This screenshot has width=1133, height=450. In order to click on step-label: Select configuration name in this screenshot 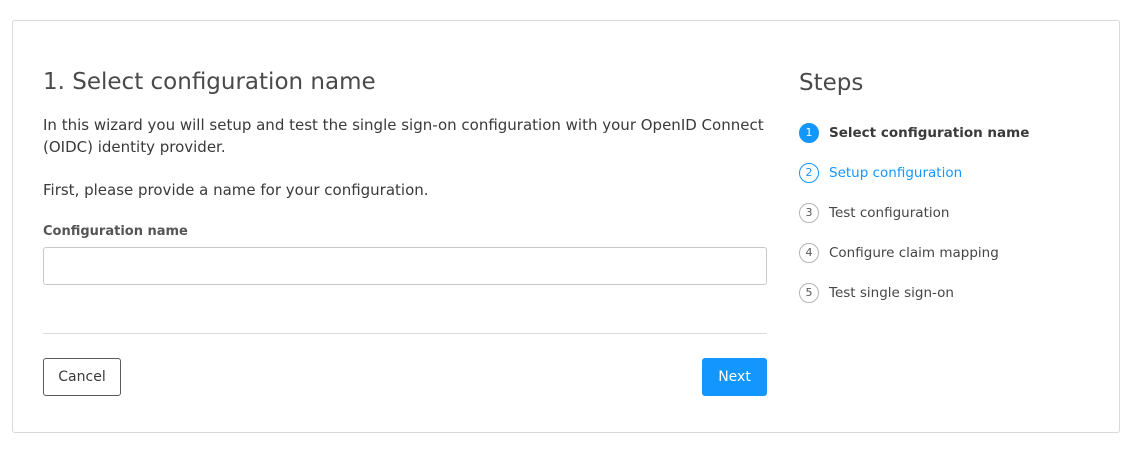, I will do `click(929, 133)`.